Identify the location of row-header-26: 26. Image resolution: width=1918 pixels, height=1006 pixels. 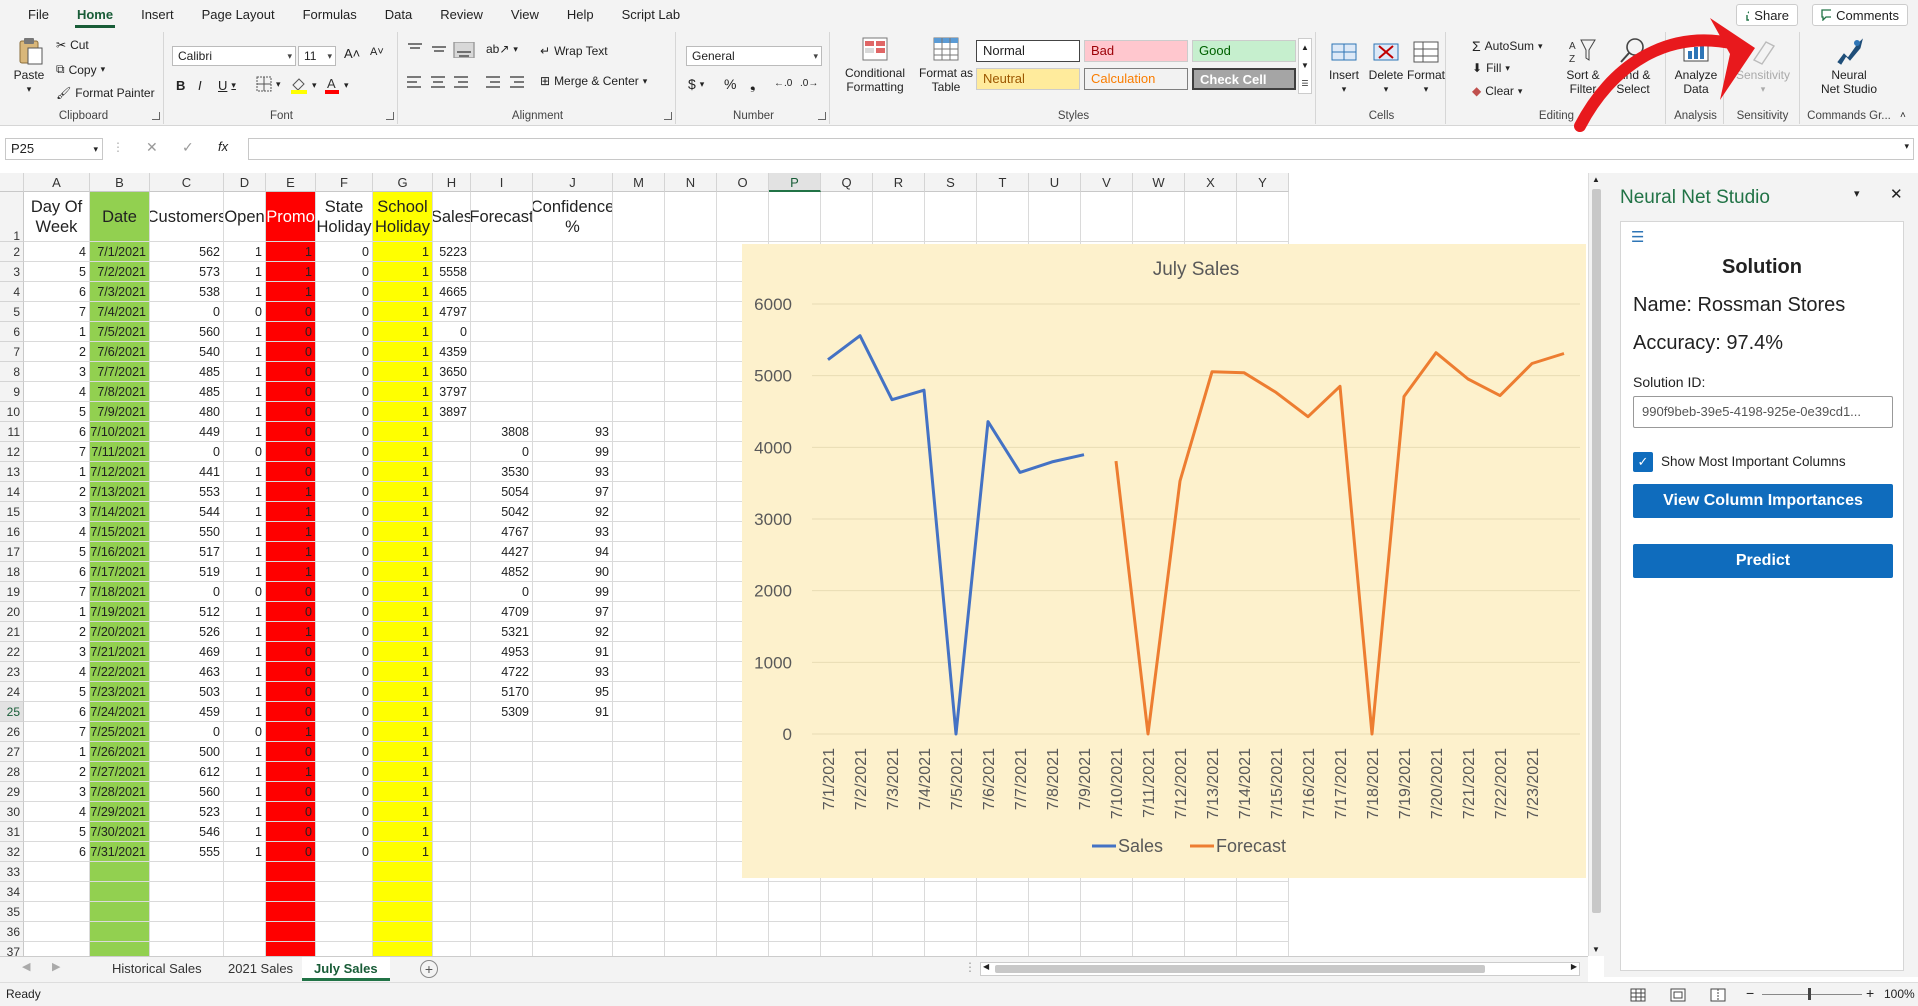
(12, 732).